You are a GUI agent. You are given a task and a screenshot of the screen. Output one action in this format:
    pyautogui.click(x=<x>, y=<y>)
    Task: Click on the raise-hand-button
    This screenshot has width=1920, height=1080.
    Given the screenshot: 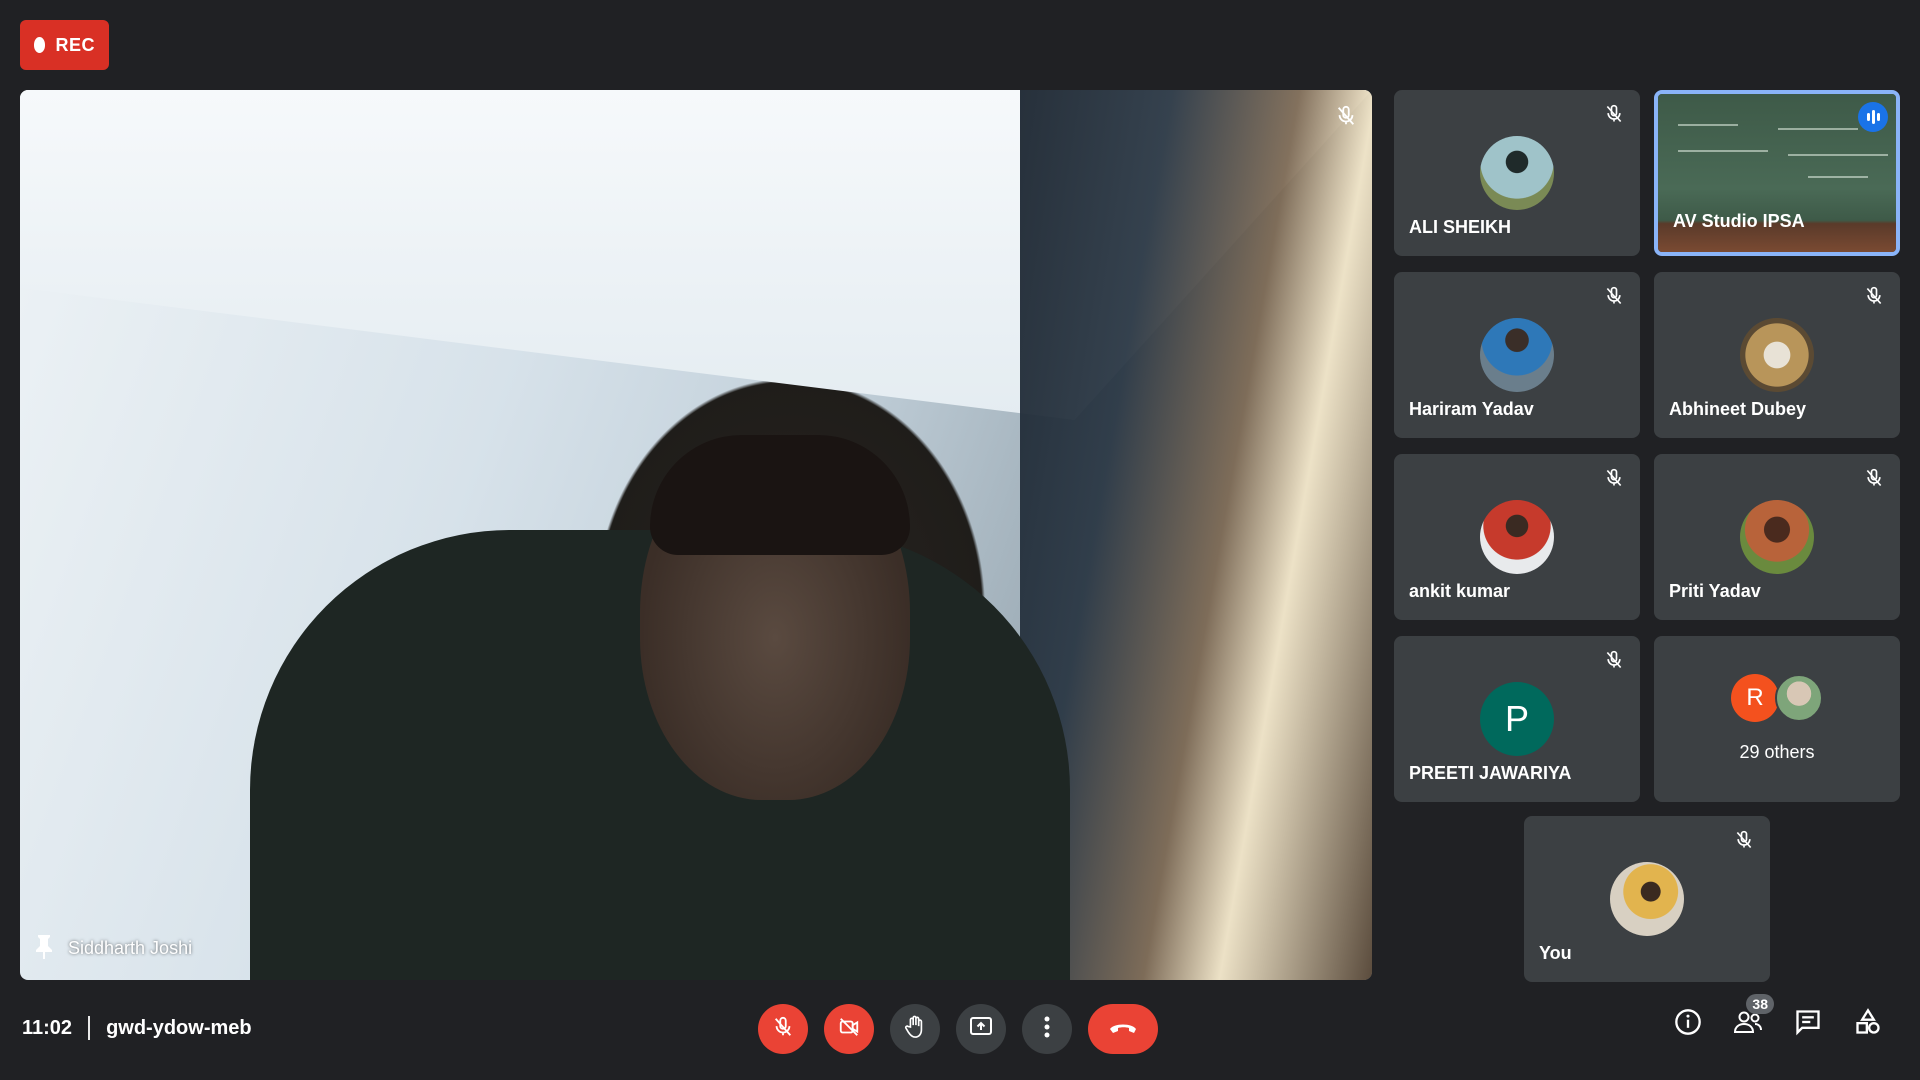 What is the action you would take?
    pyautogui.click(x=915, y=1029)
    